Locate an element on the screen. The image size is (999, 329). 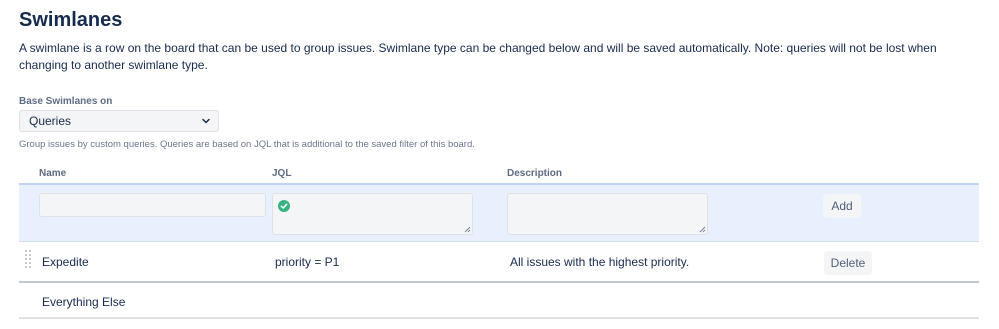
swimlane-description: All issues with the highest priority. is located at coordinates (599, 262).